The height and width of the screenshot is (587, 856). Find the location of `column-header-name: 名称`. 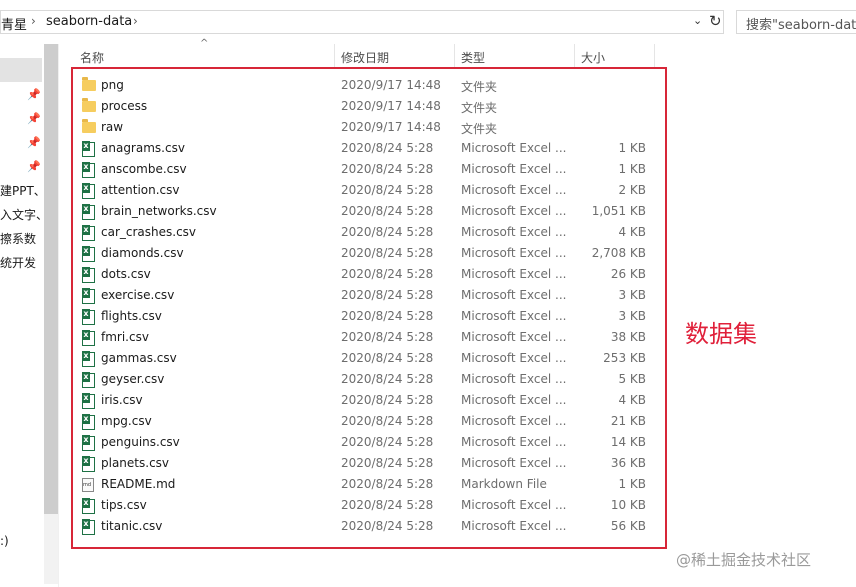

column-header-name: 名称 is located at coordinates (92, 57).